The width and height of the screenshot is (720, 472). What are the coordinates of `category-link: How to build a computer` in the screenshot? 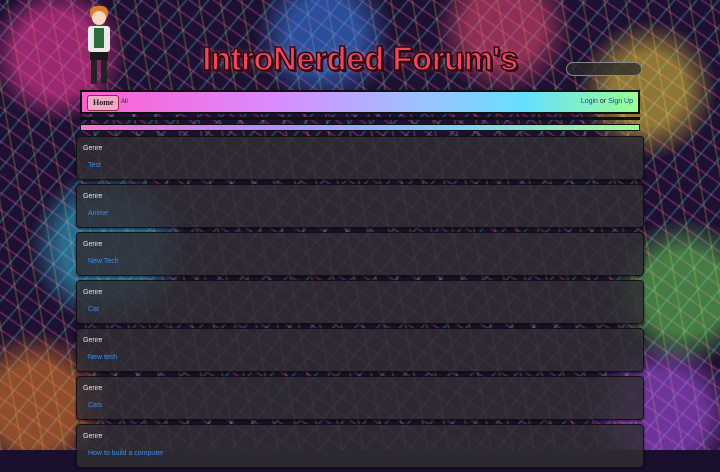 It's located at (125, 453).